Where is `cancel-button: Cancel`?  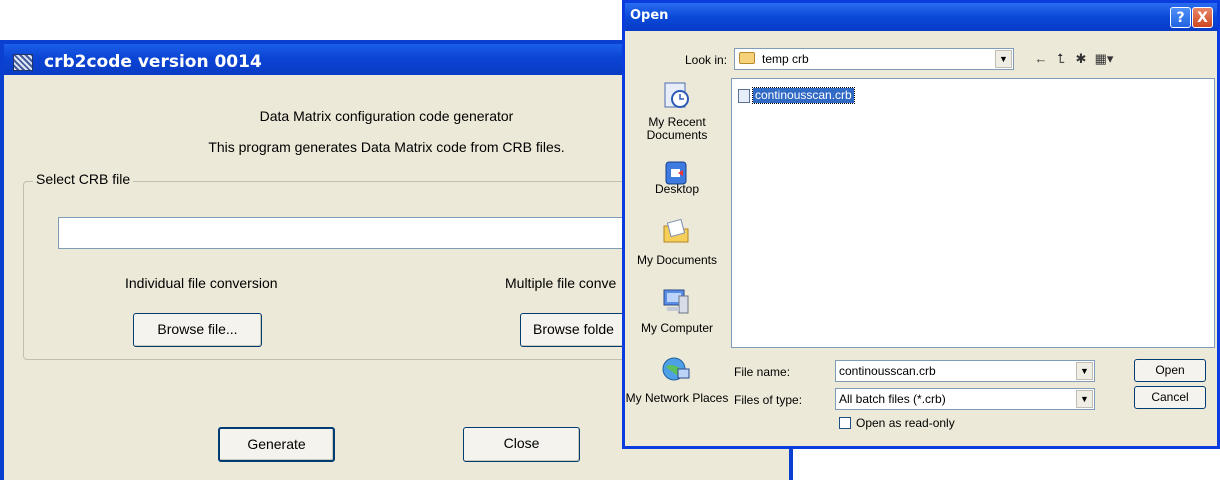
cancel-button: Cancel is located at coordinates (1170, 397).